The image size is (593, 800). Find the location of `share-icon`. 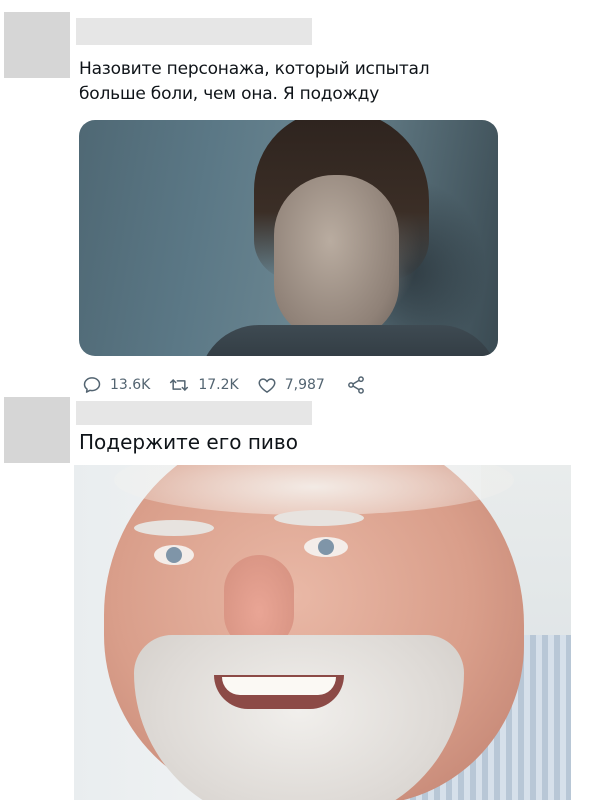

share-icon is located at coordinates (355, 385).